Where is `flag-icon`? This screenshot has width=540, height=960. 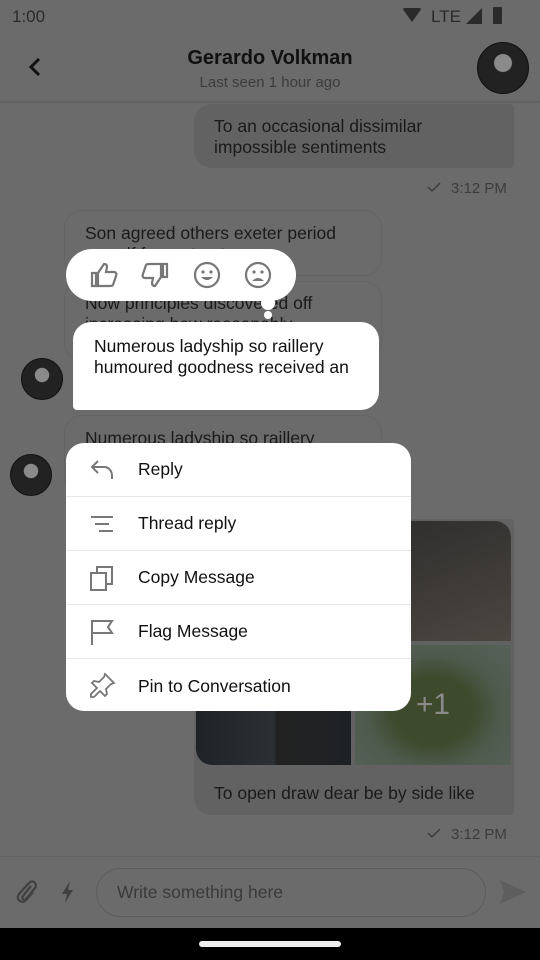
flag-icon is located at coordinates (102, 632).